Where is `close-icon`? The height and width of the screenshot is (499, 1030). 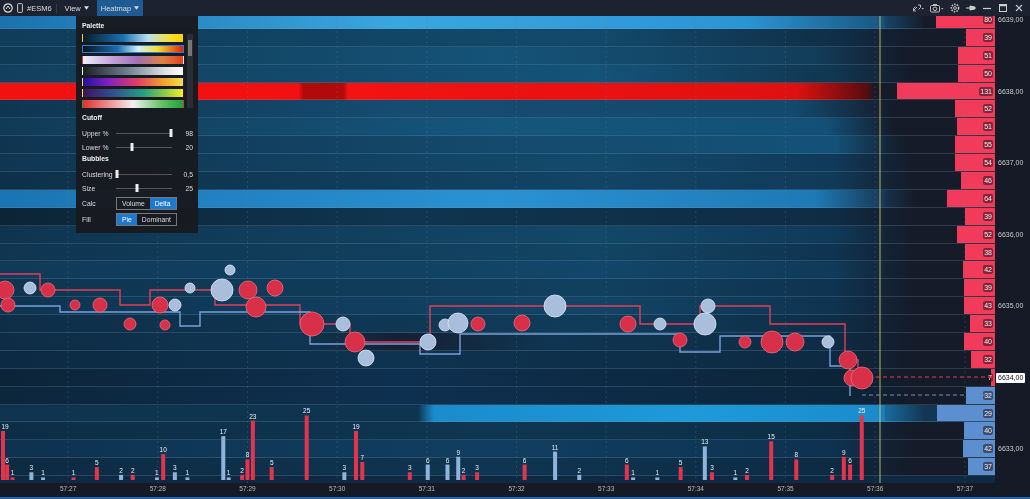 close-icon is located at coordinates (1019, 8).